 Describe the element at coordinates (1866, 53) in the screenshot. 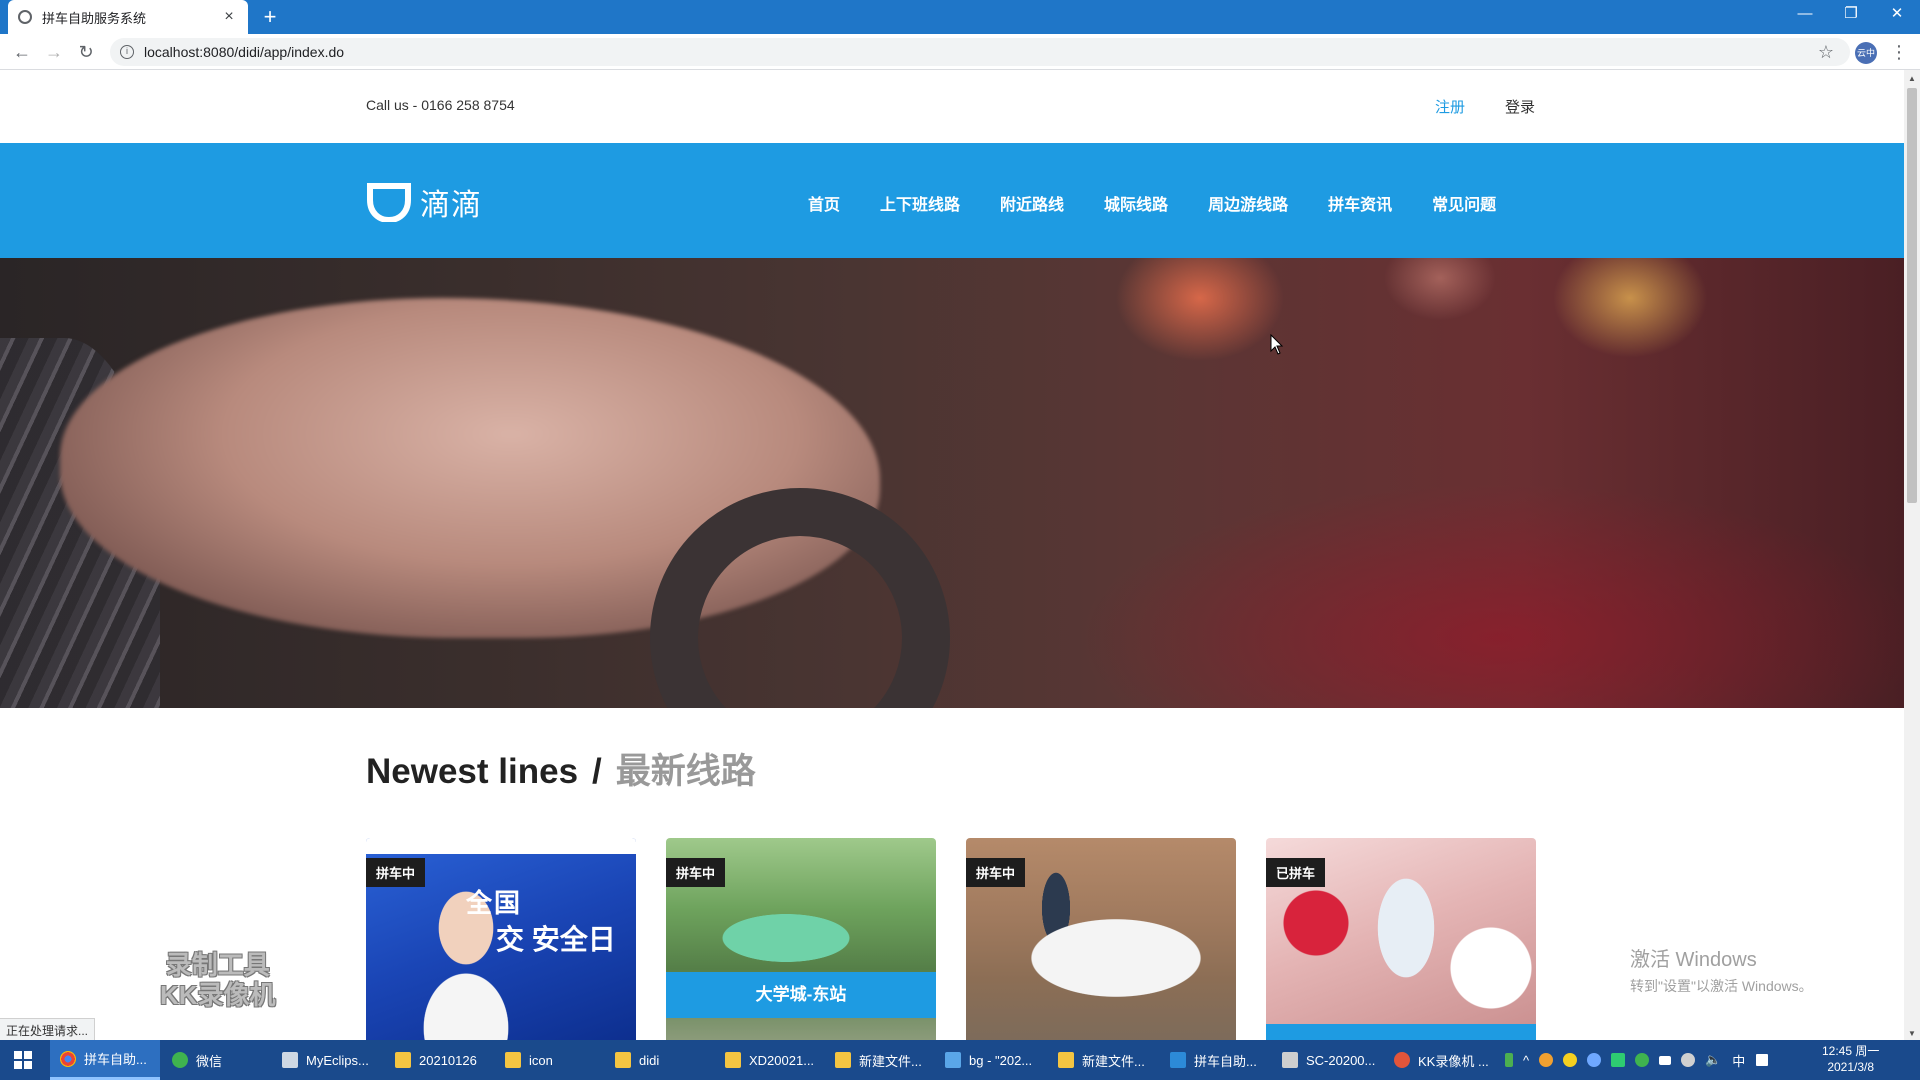

I see `profile-avatar: 云中` at that location.